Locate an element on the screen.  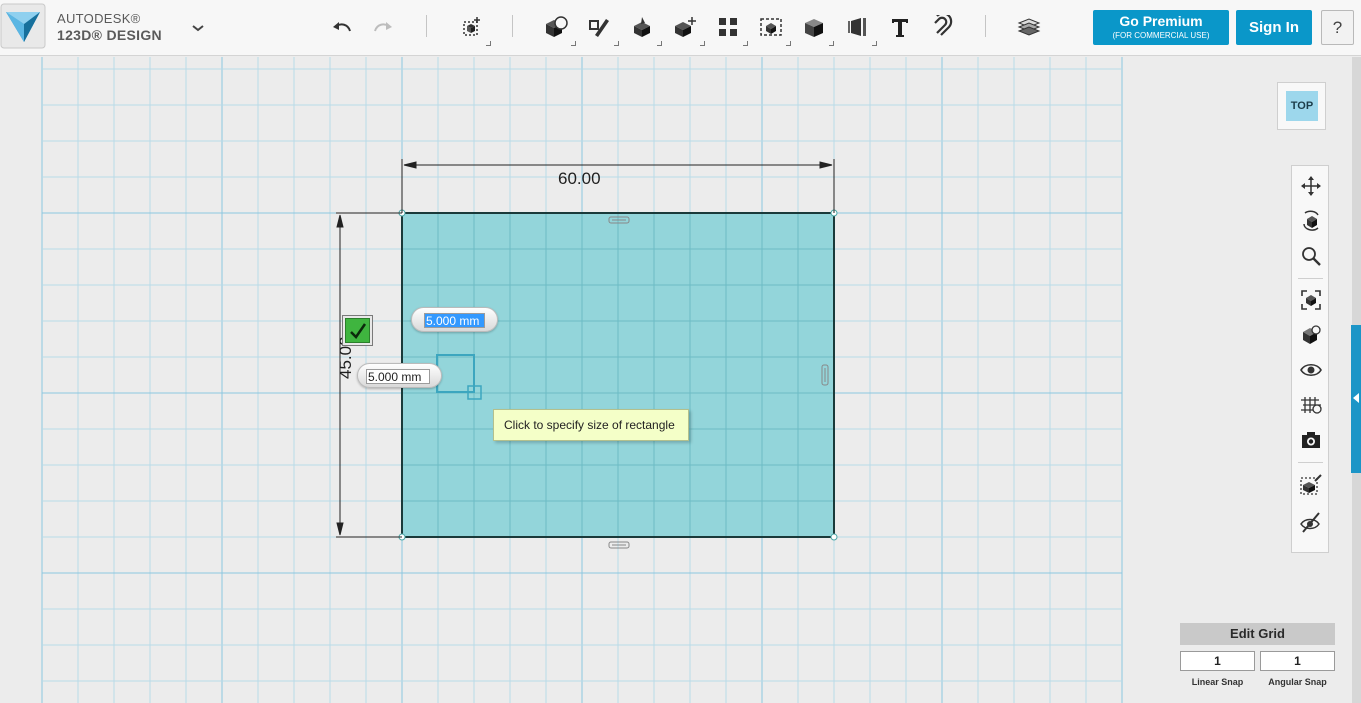
pan-button is located at coordinates (1310, 185).